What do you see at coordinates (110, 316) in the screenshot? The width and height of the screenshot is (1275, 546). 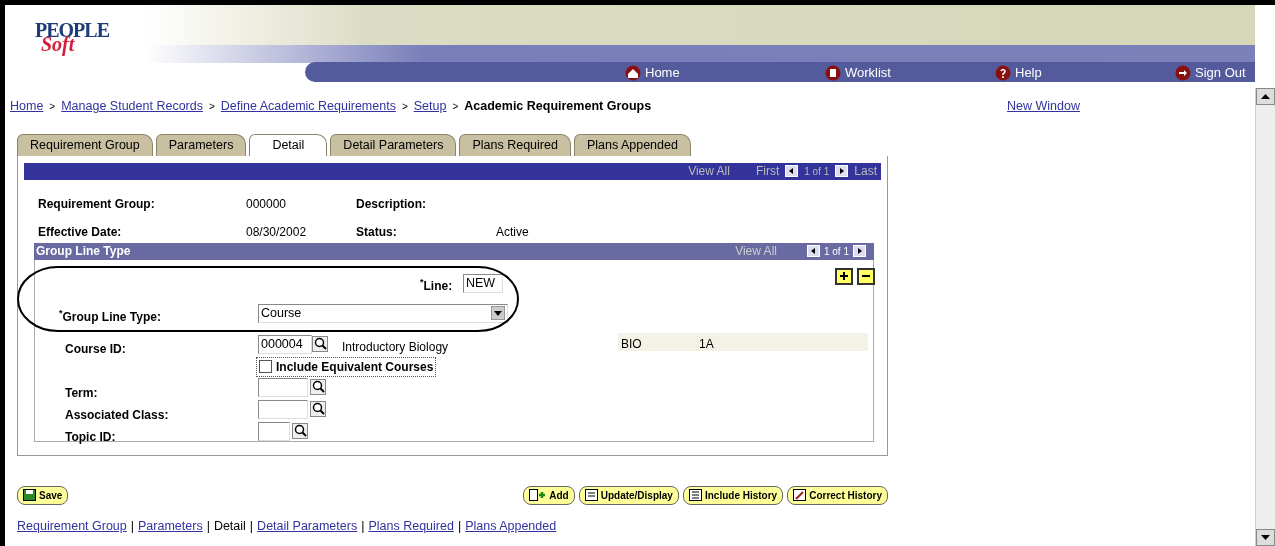 I see `field-label: $^{*}$Group Line Type:` at bounding box center [110, 316].